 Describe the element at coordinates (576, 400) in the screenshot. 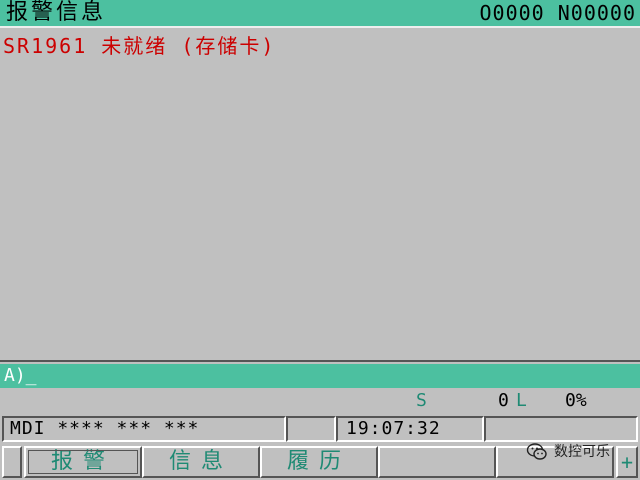

I see `load-value: 0%` at that location.